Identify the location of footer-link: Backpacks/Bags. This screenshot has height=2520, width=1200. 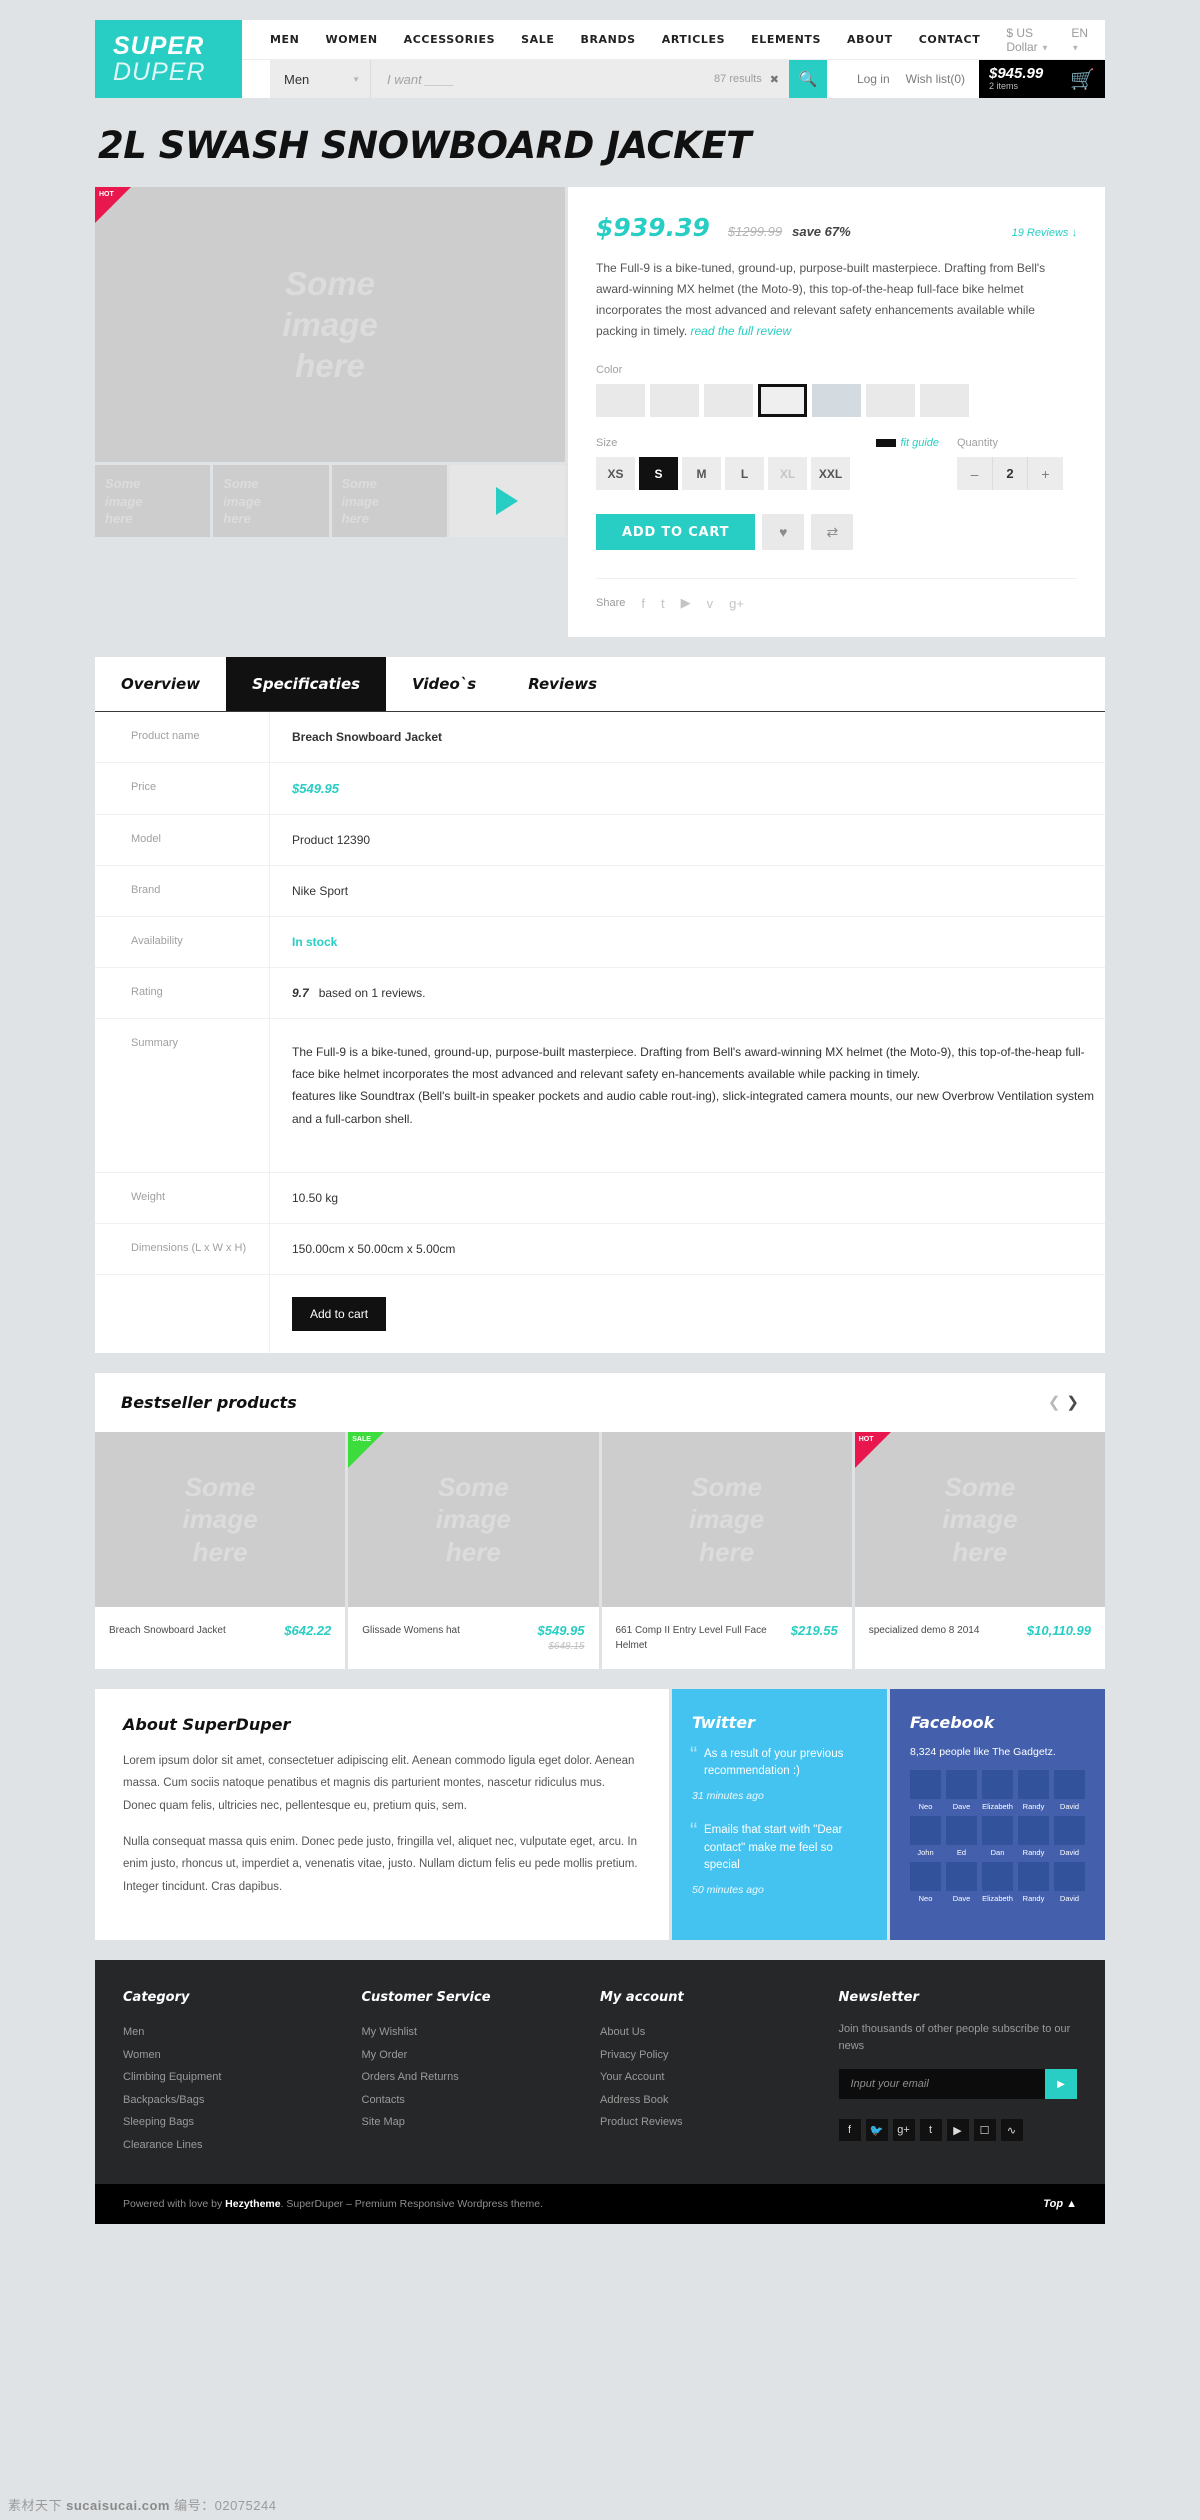
(242, 2100).